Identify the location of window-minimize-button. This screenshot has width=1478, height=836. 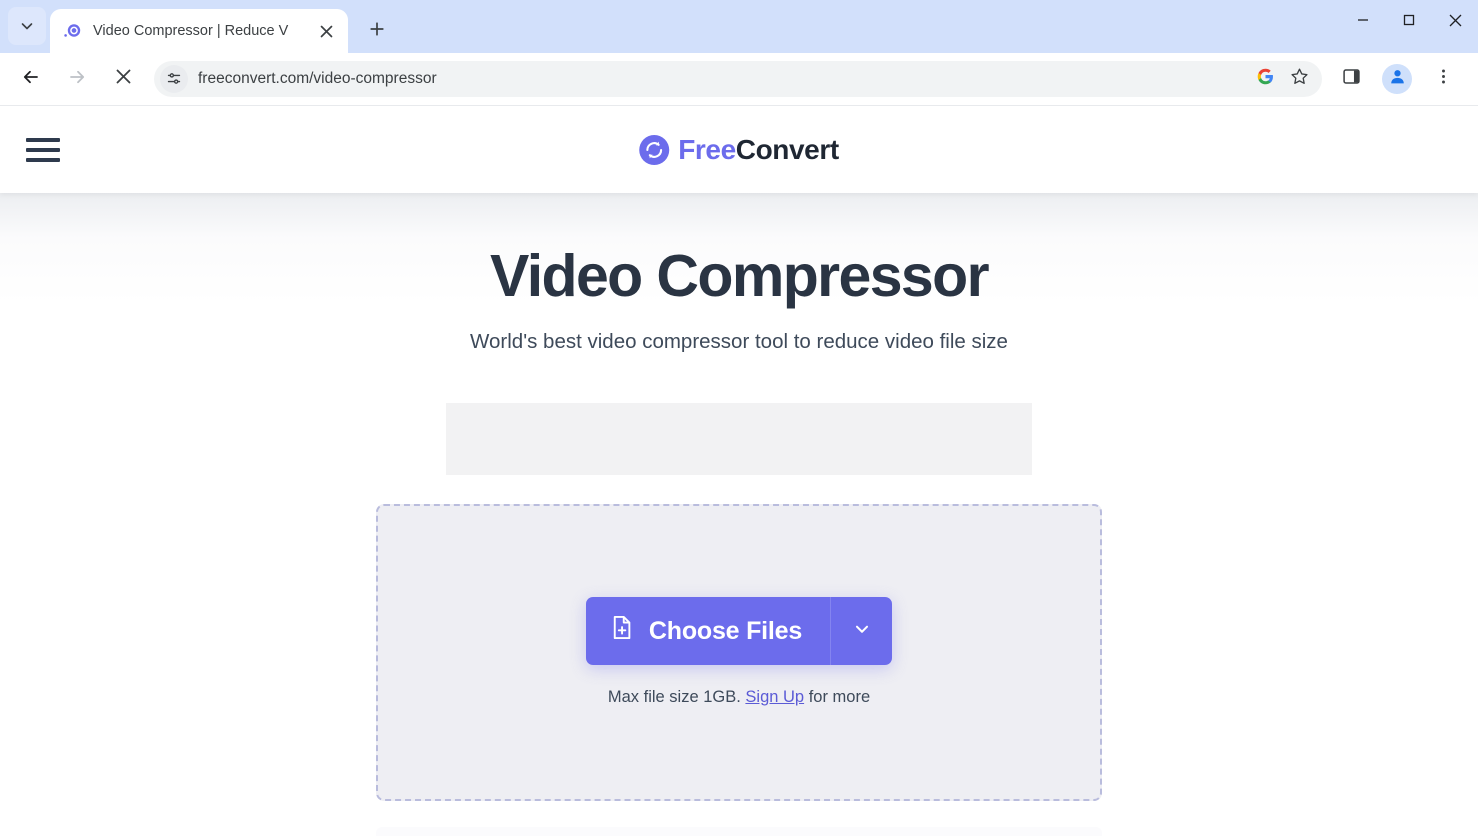
(1363, 22).